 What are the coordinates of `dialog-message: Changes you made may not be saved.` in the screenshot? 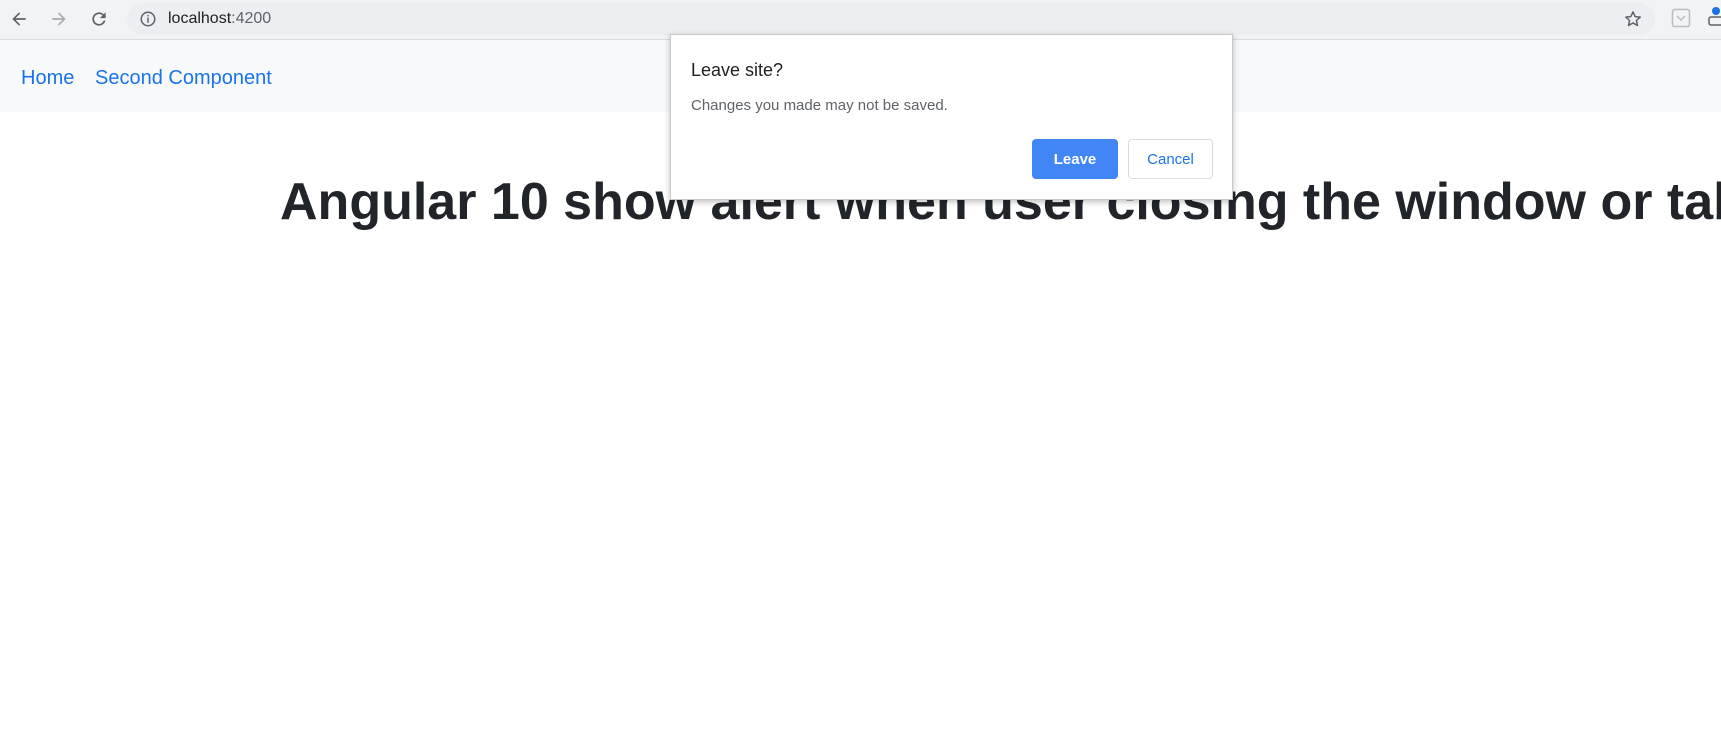 It's located at (819, 105).